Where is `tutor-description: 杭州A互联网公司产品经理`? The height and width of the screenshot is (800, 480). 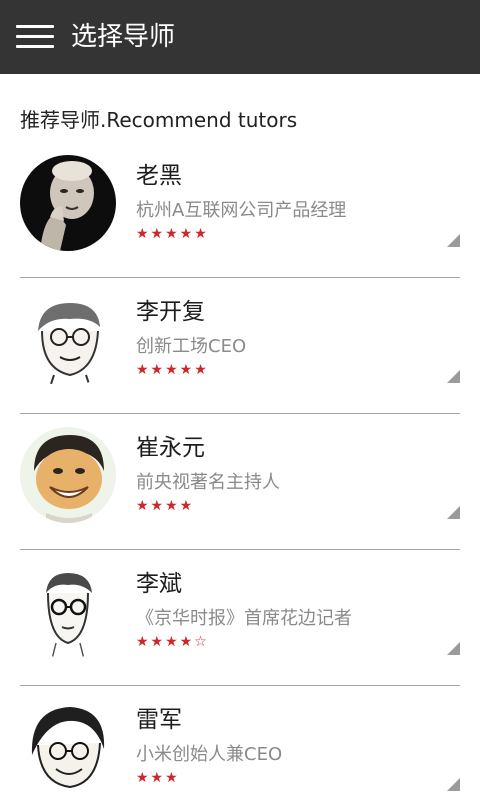 tutor-description: 杭州A互联网公司产品经理 is located at coordinates (241, 210).